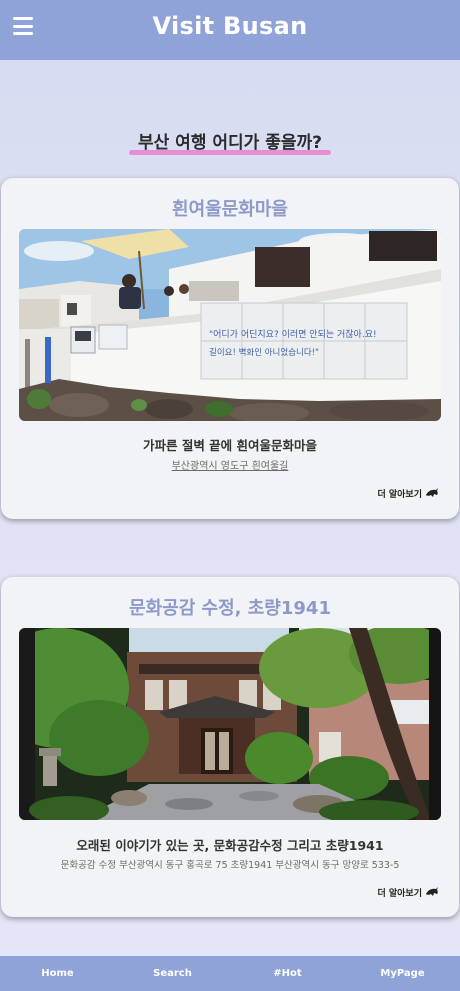 This screenshot has height=991, width=460. I want to click on app-header: Visit Busan, so click(230, 30).